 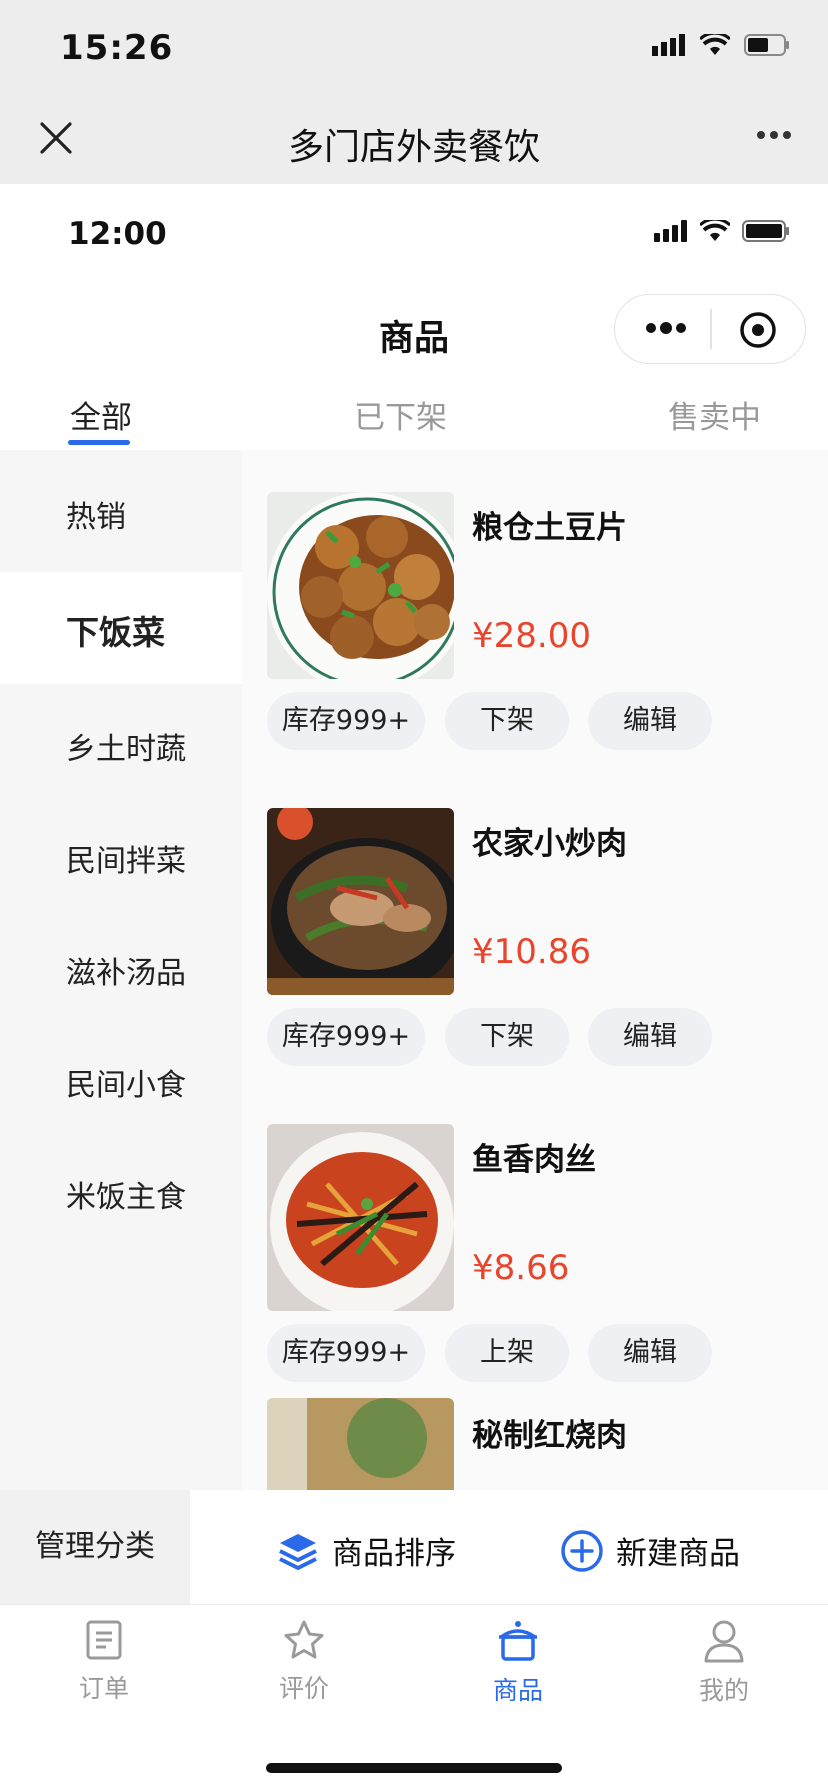 I want to click on action-bar: 管理分类 商品排序 新建商品, so click(x=414, y=1547).